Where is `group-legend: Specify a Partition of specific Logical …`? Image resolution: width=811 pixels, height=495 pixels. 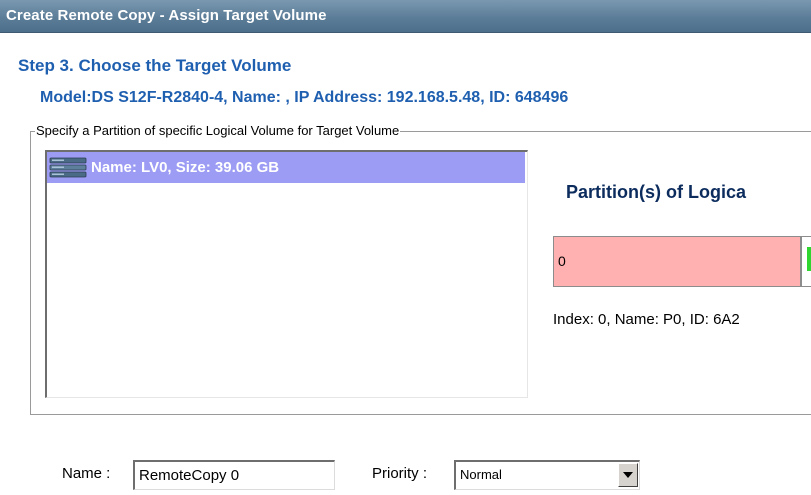
group-legend: Specify a Partition of specific Logical … is located at coordinates (218, 130).